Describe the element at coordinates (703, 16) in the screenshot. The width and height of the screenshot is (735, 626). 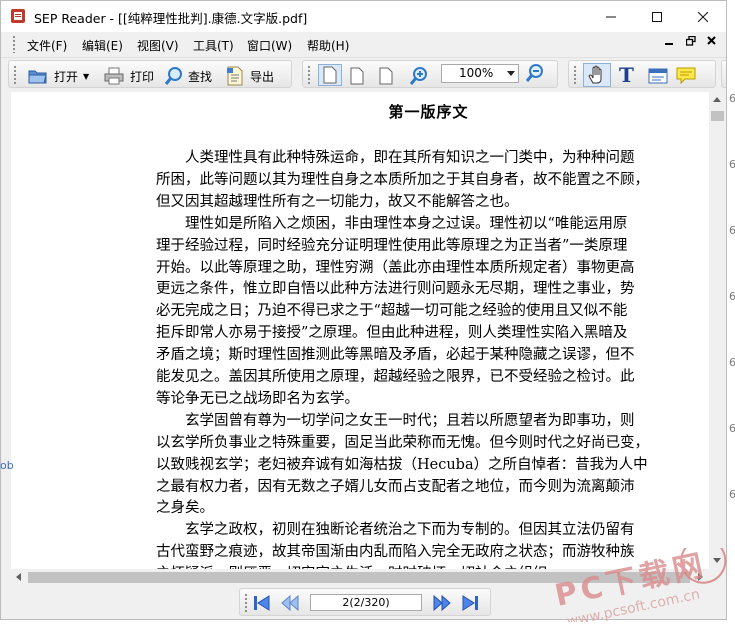
I see `close-button` at that location.